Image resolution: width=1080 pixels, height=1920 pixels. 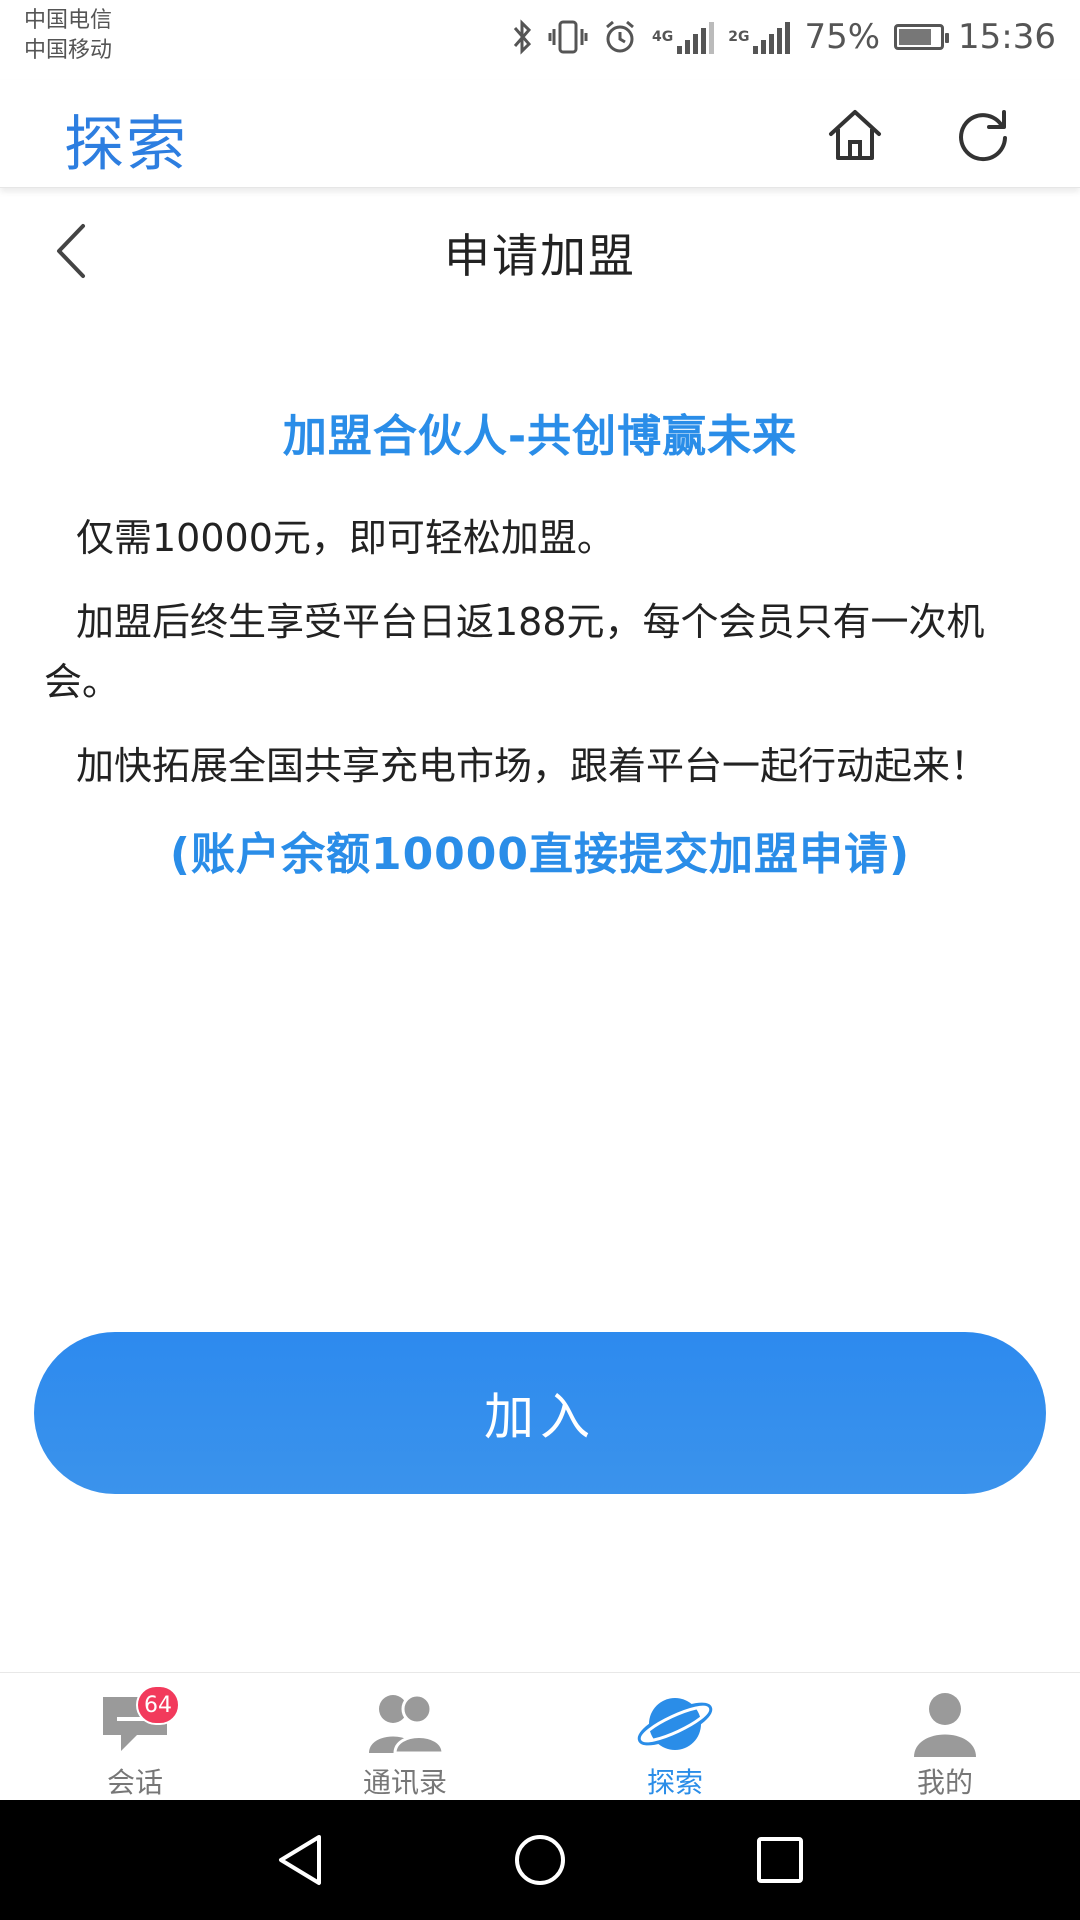 I want to click on circle-home-icon, so click(x=540, y=1860).